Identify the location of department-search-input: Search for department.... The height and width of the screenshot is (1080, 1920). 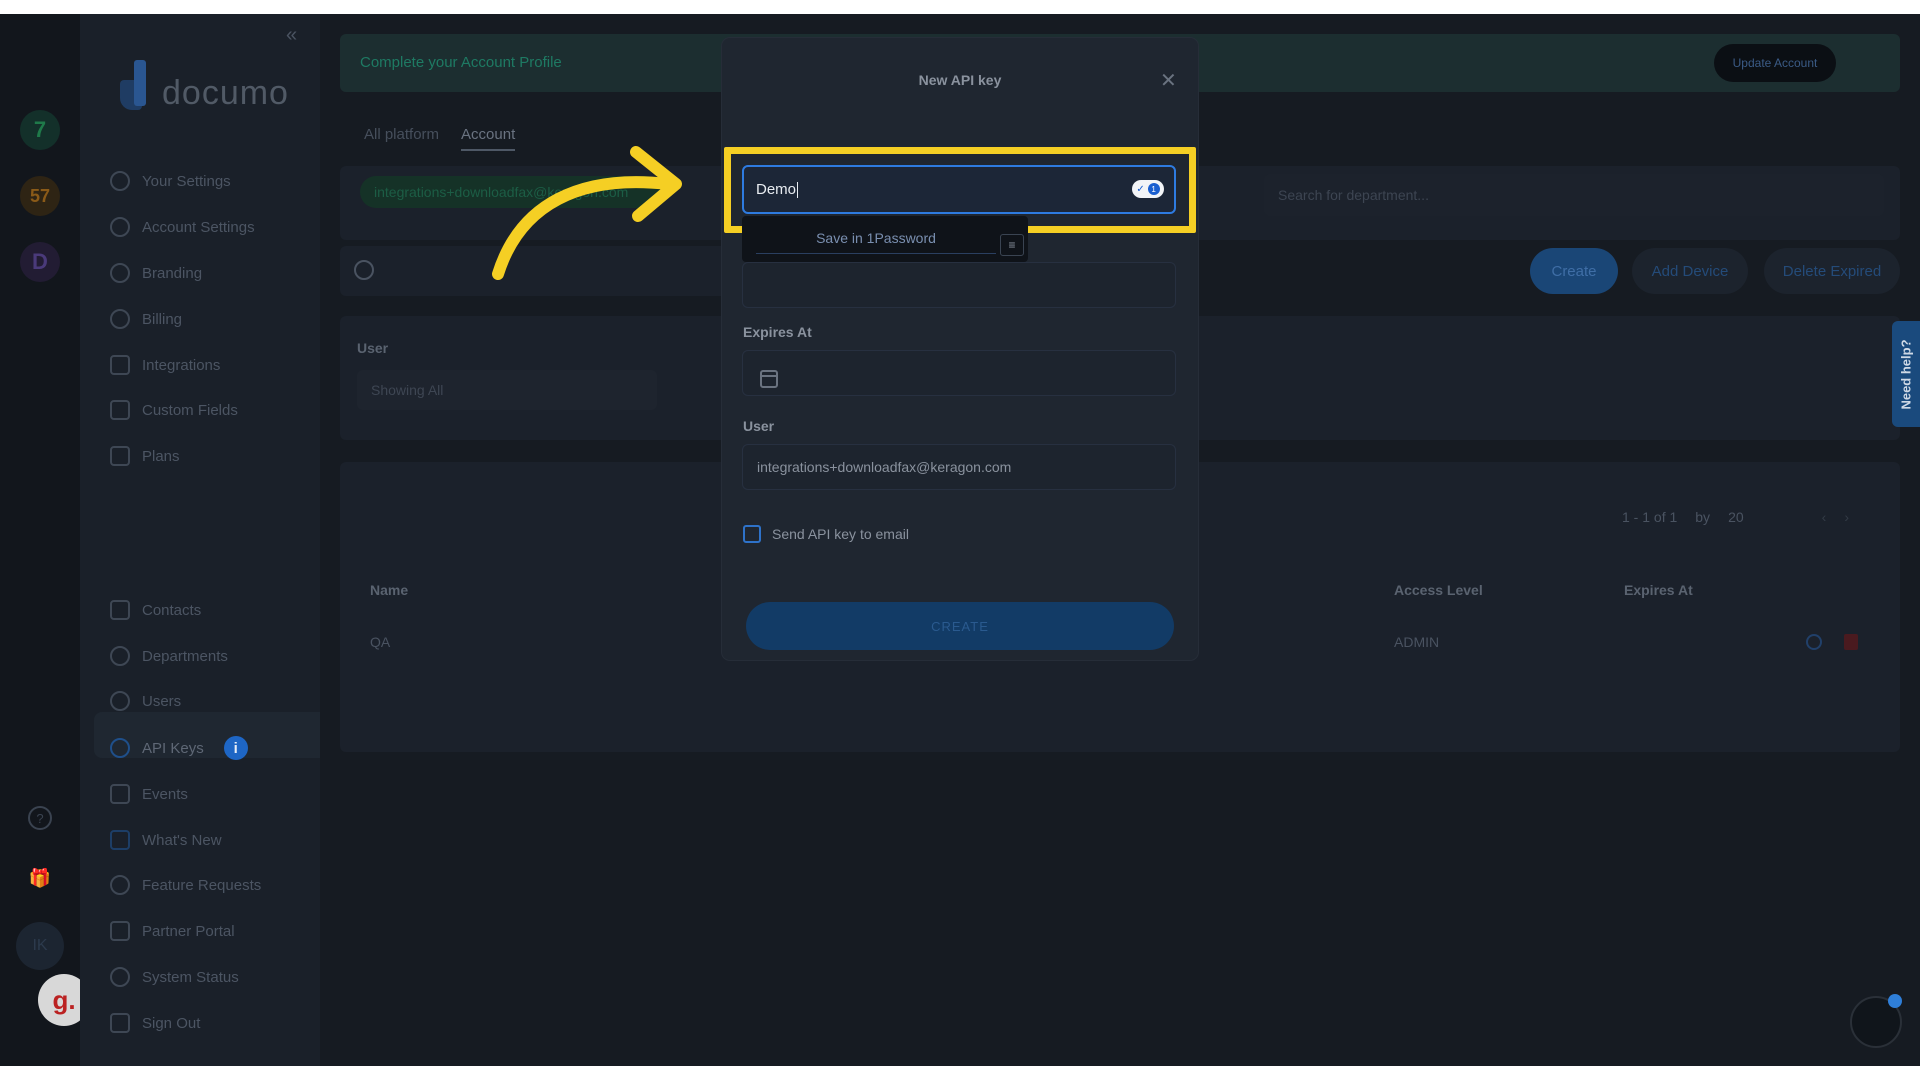
(1574, 195).